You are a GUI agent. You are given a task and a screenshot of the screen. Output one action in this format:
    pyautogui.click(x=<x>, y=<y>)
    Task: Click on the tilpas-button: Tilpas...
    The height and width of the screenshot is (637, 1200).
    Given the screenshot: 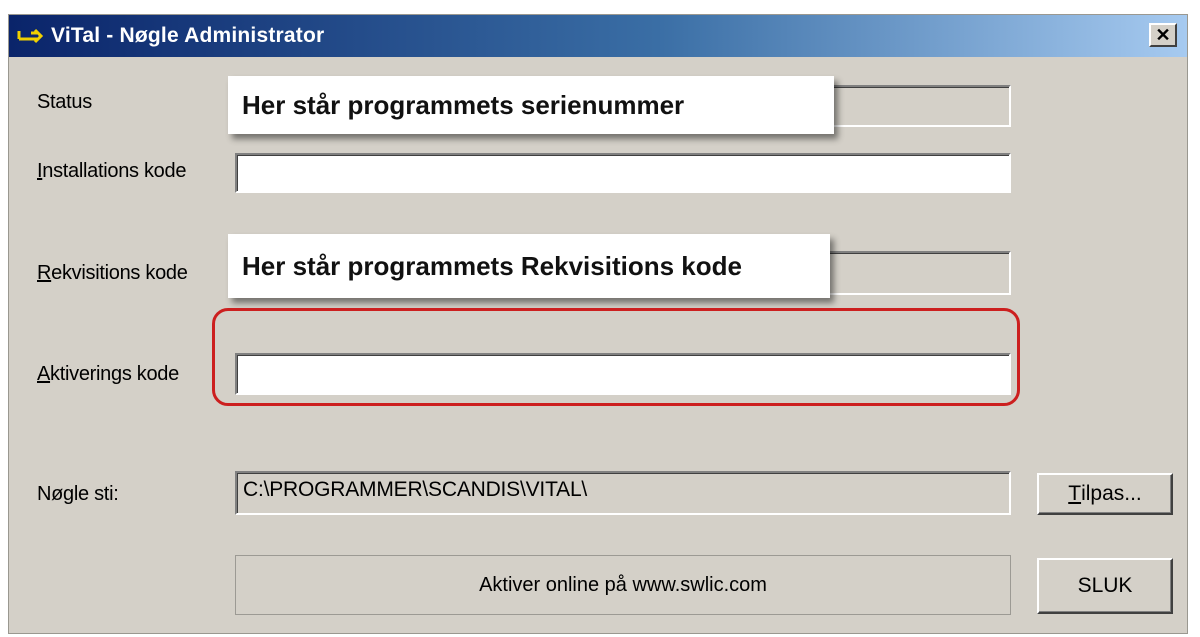 What is the action you would take?
    pyautogui.click(x=1105, y=494)
    